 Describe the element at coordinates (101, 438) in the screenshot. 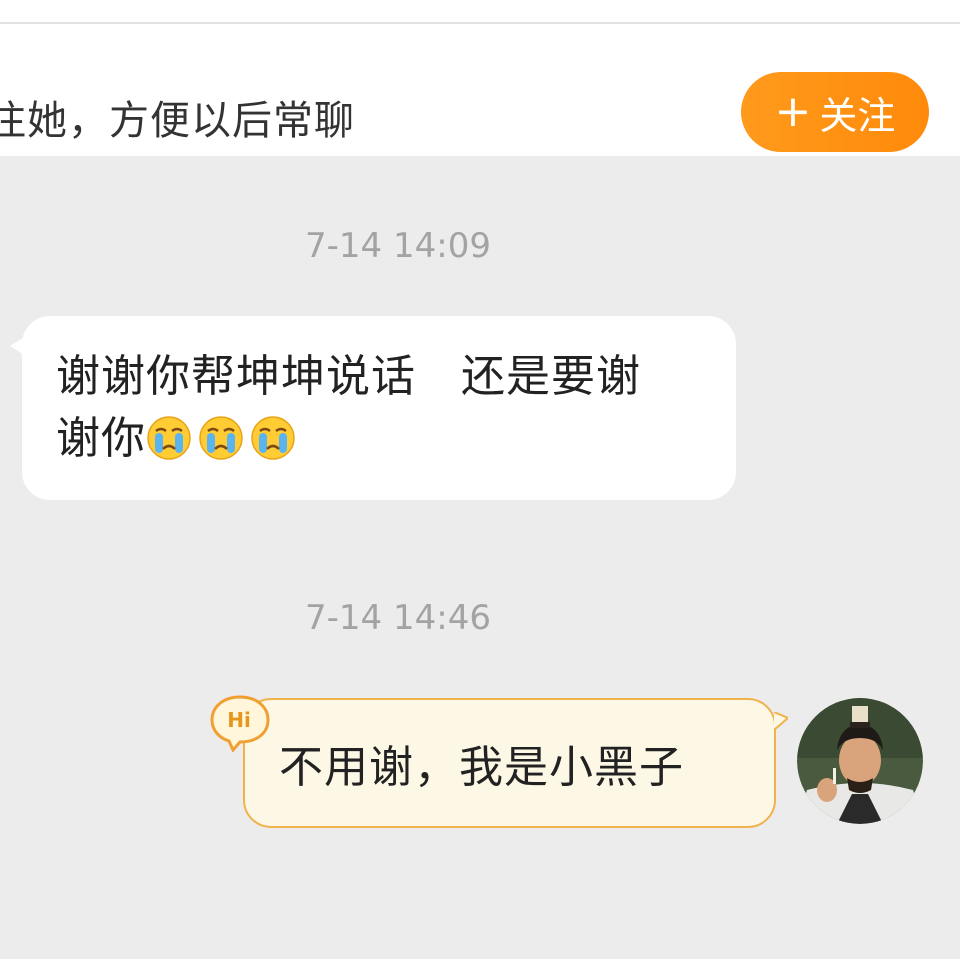

I see `received-message-text: 谢你` at that location.